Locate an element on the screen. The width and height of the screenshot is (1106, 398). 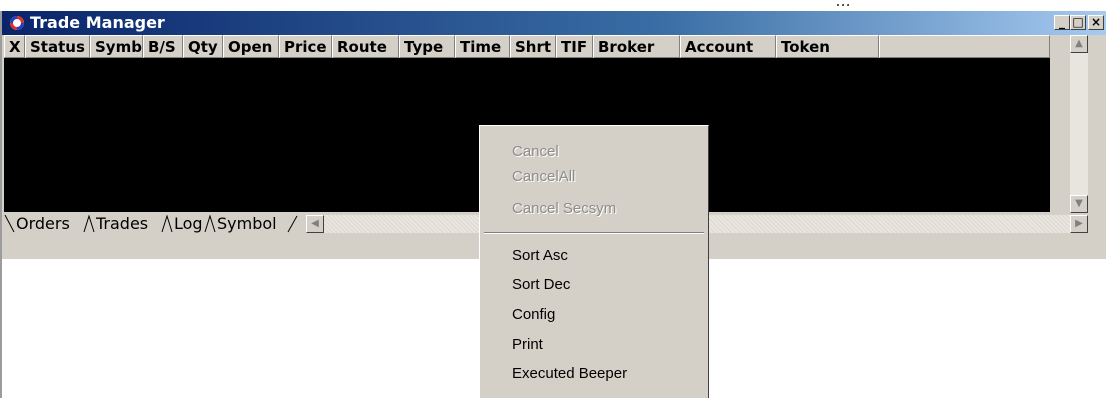
vertical-scroll-track is located at coordinates (1079, 124).